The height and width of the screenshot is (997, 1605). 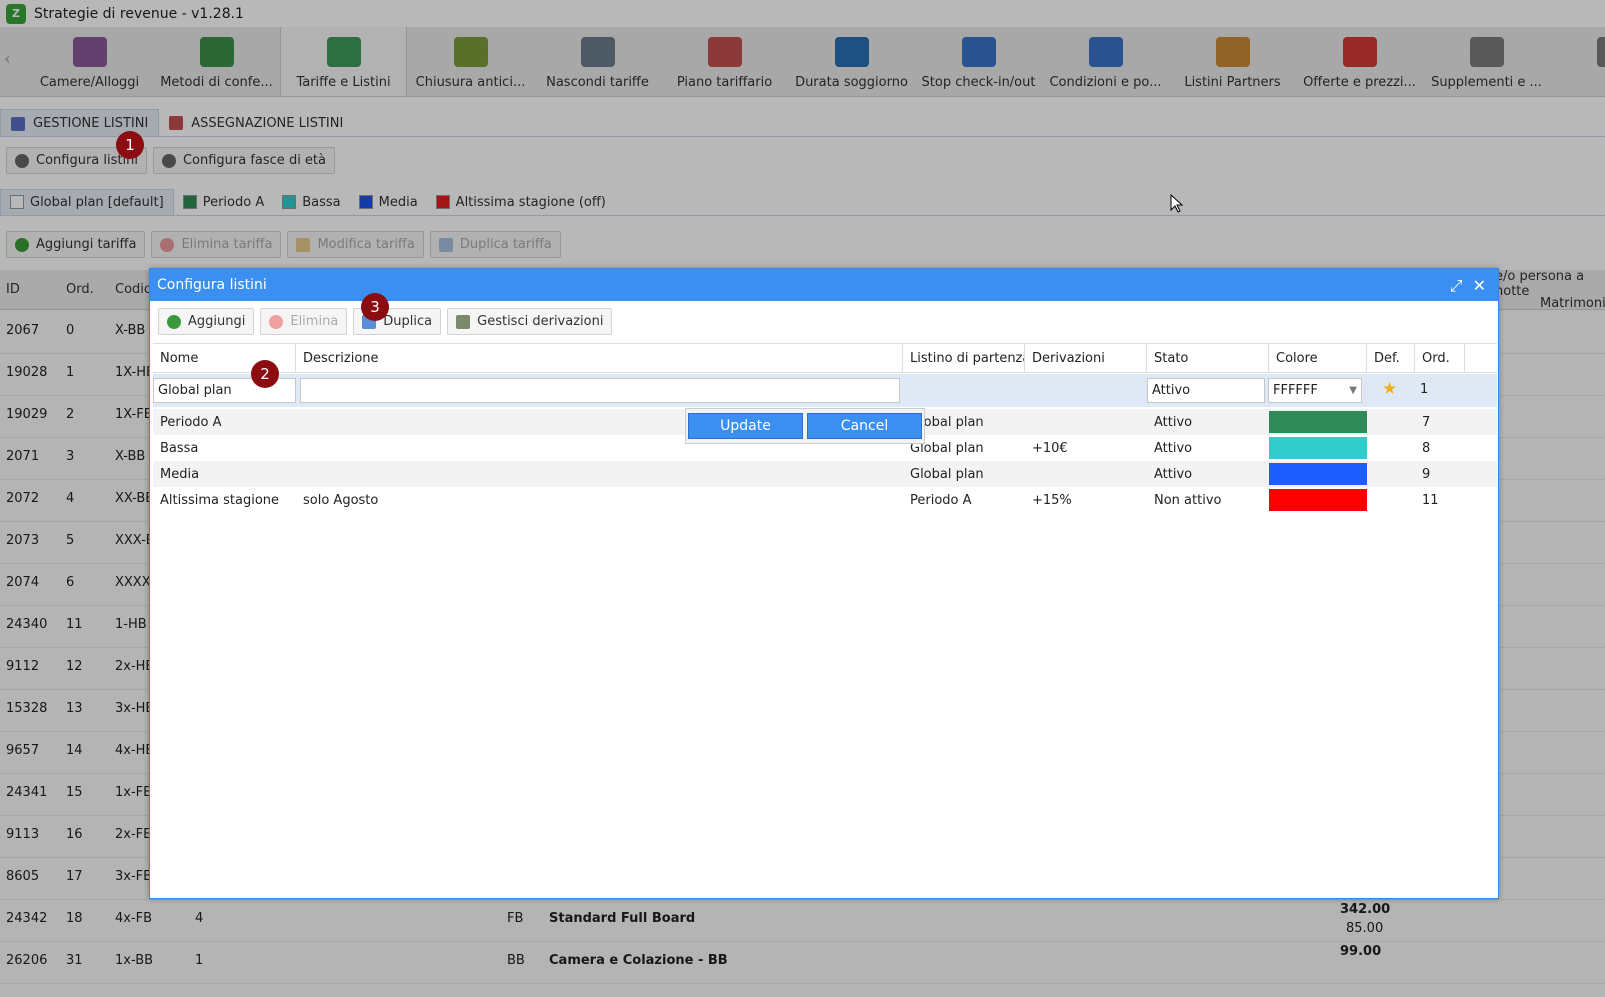 I want to click on toolbar-item-bed: Camere/Alloggi, so click(x=89, y=61).